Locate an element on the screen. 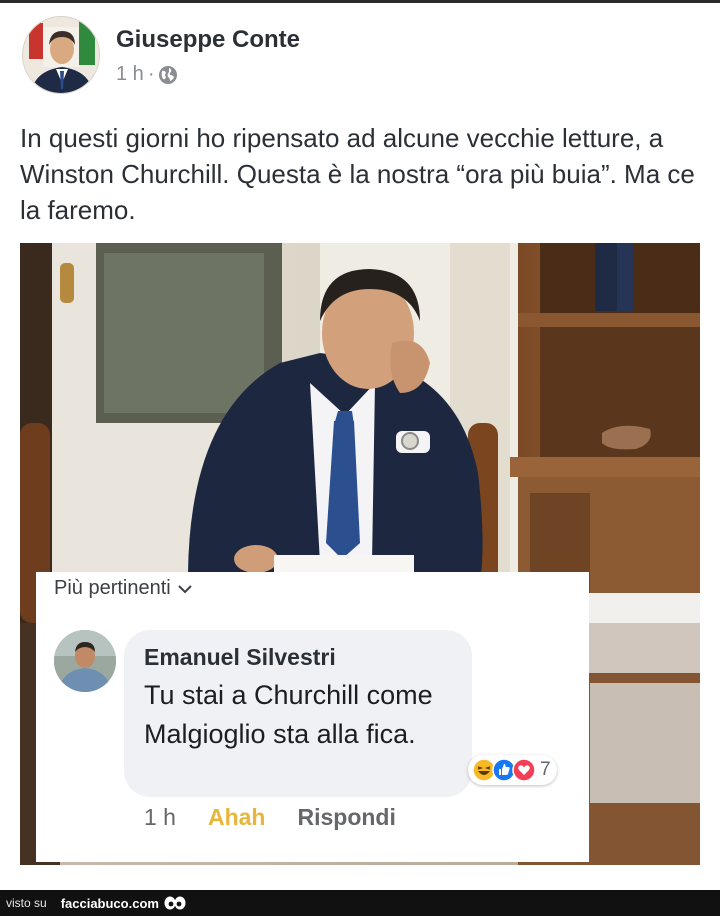 The image size is (720, 916). commenter-name: Emanuel Silvestri is located at coordinates (240, 657).